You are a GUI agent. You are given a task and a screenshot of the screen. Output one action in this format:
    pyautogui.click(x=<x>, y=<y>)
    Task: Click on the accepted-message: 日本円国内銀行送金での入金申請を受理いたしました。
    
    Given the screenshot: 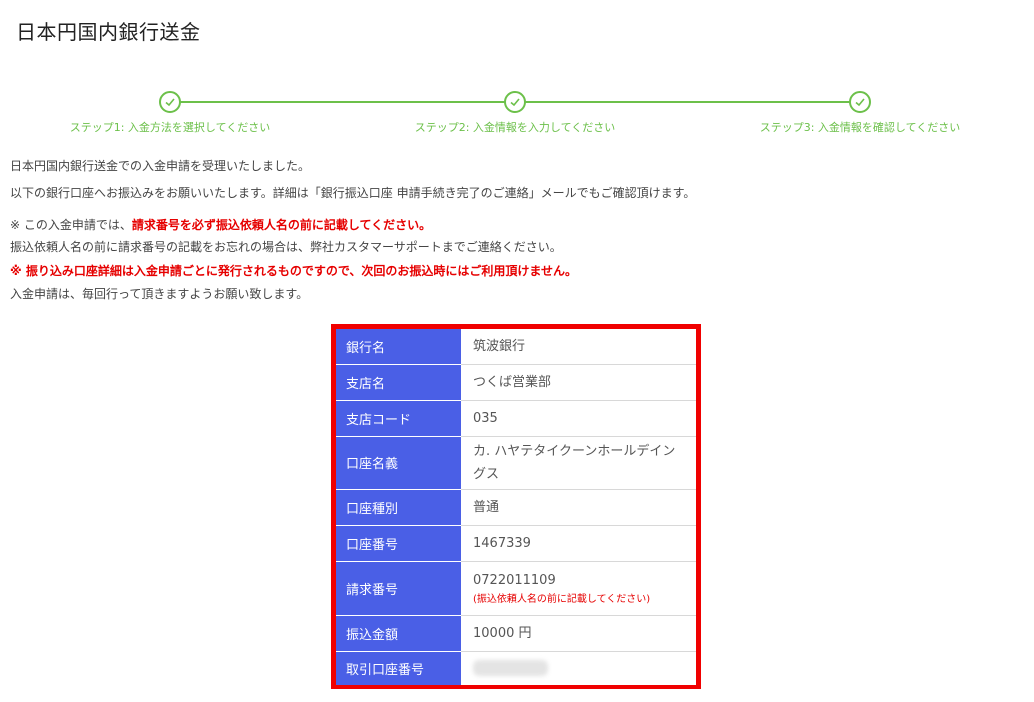 What is the action you would take?
    pyautogui.click(x=160, y=166)
    